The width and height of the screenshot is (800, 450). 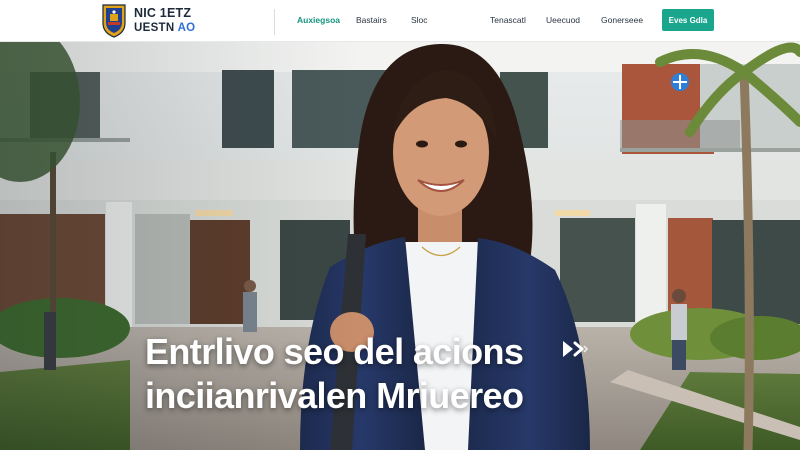 What do you see at coordinates (576, 349) in the screenshot?
I see `arrow-right-icon` at bounding box center [576, 349].